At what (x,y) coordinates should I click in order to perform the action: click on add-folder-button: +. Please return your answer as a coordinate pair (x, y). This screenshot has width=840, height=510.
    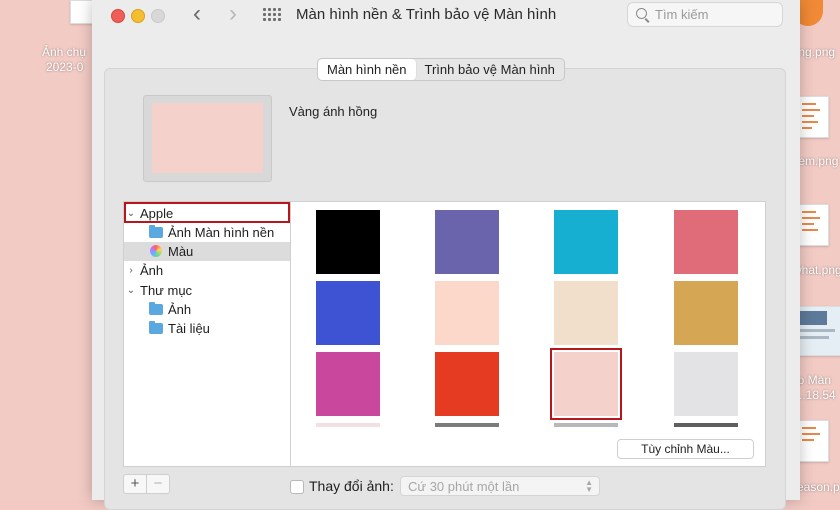
    Looking at the image, I should click on (135, 484).